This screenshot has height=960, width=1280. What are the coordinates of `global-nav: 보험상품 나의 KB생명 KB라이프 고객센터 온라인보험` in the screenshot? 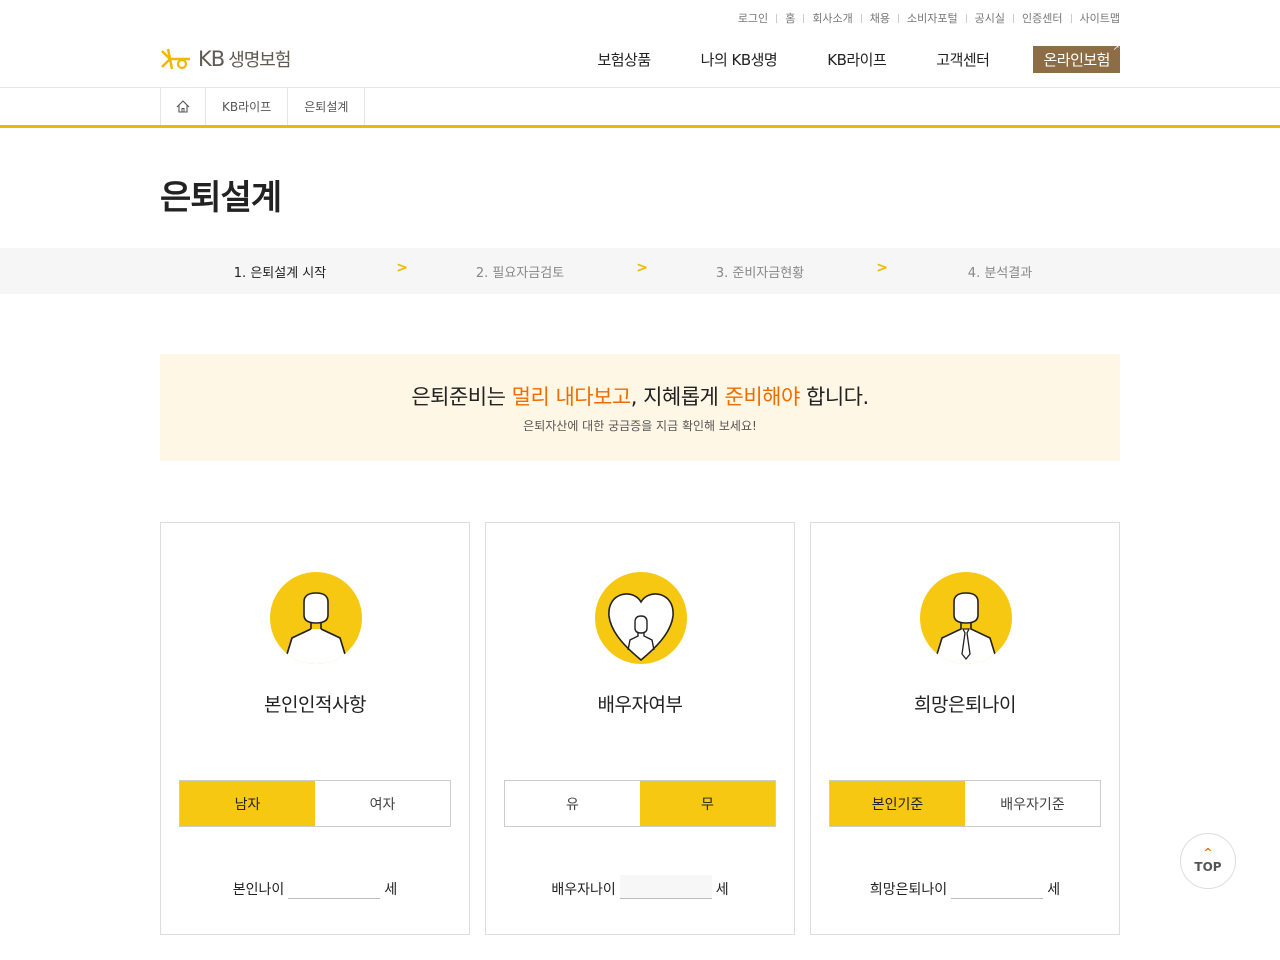 It's located at (833, 58).